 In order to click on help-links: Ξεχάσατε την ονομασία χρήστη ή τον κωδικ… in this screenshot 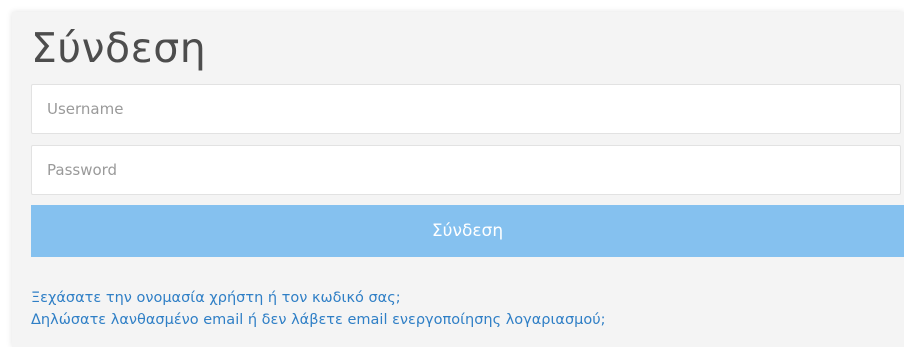, I will do `click(318, 309)`.